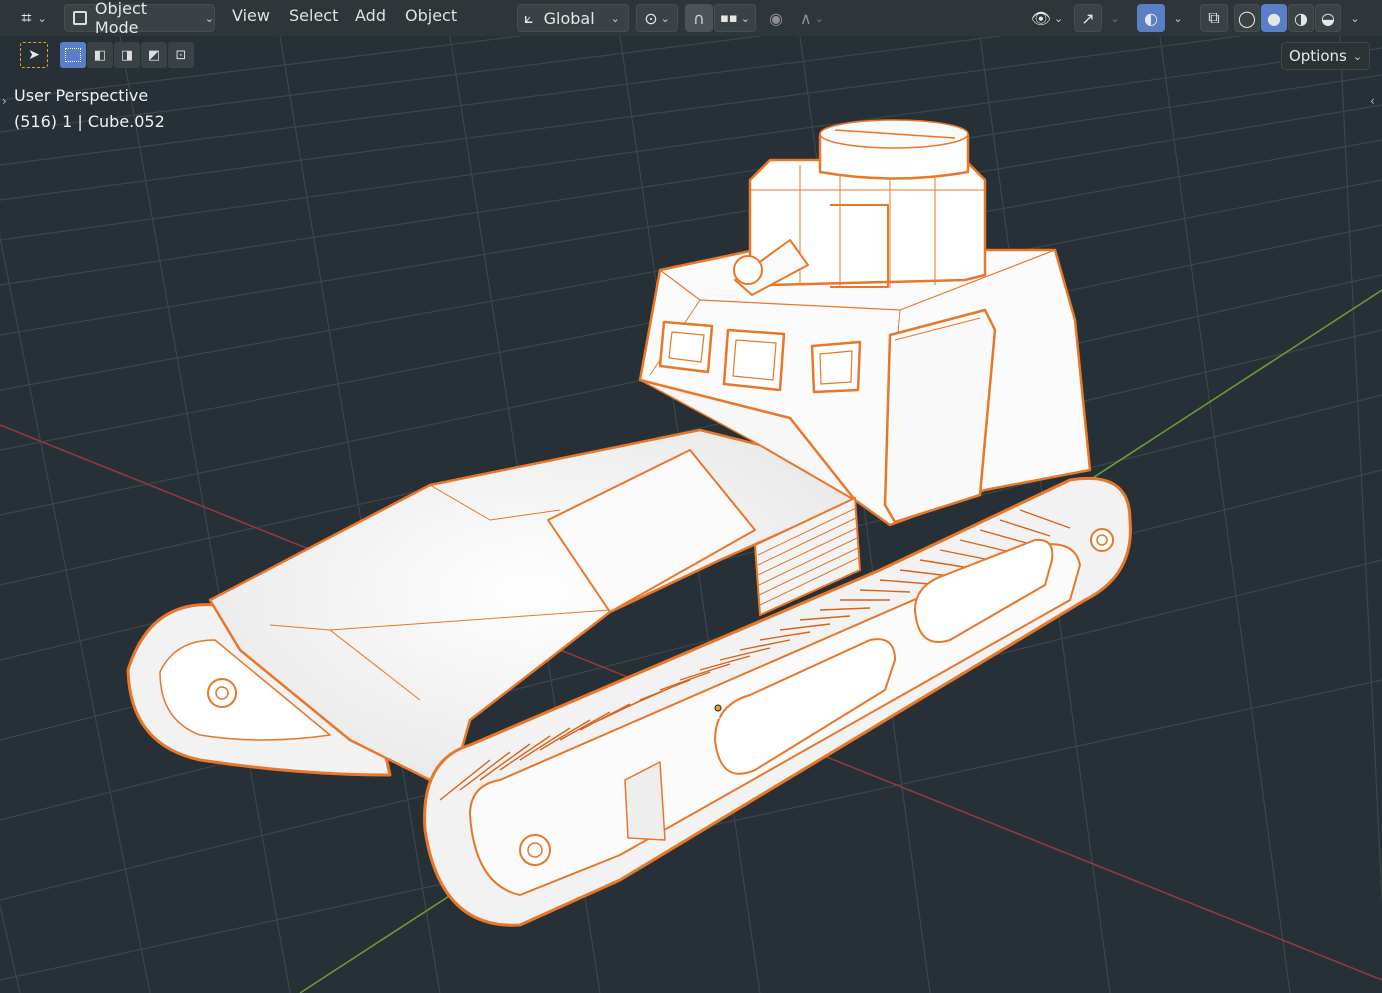 The image size is (1382, 993). Describe the element at coordinates (529, 17) in the screenshot. I see `orientation-axes-icon: ⟀` at that location.